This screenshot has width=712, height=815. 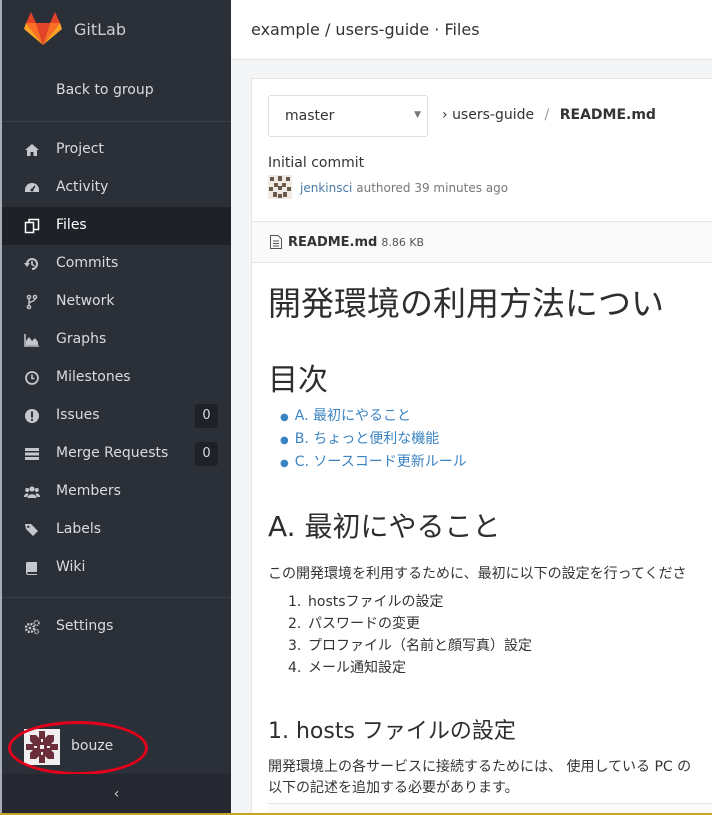 What do you see at coordinates (93, 377) in the screenshot?
I see `sidebar-item-label: Milestones` at bounding box center [93, 377].